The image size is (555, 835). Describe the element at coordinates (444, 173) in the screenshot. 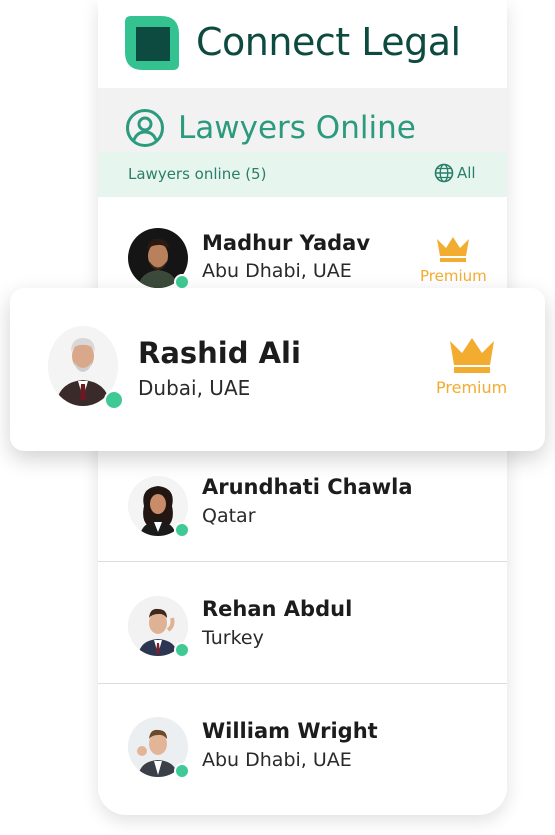

I see `globe-icon` at that location.